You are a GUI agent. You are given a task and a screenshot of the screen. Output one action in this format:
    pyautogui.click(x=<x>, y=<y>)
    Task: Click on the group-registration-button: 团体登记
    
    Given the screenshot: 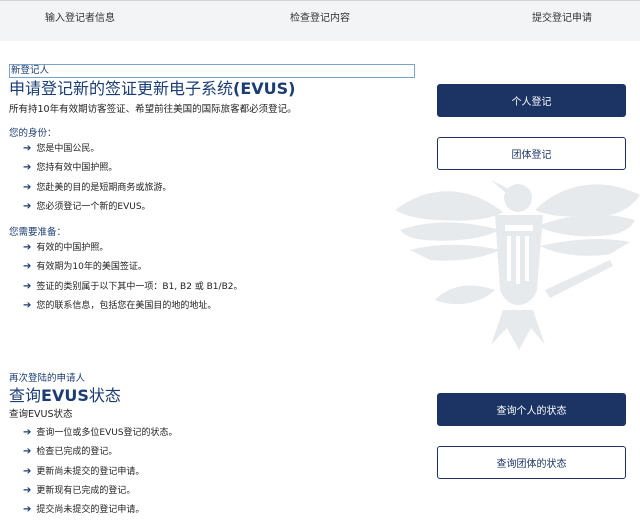 What is the action you would take?
    pyautogui.click(x=531, y=153)
    